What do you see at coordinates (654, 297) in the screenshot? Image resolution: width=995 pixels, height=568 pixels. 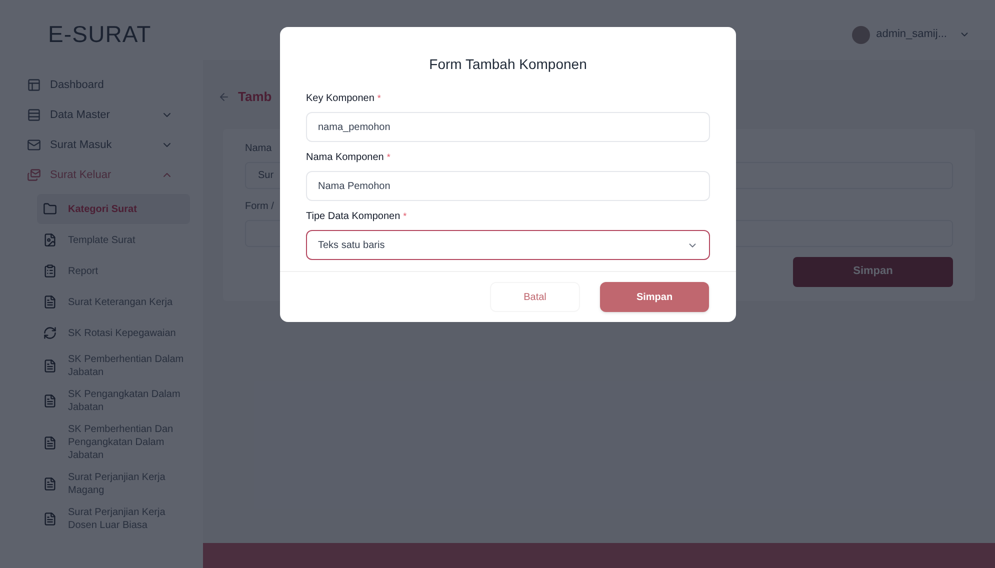 I see `save-button: Simpan` at bounding box center [654, 297].